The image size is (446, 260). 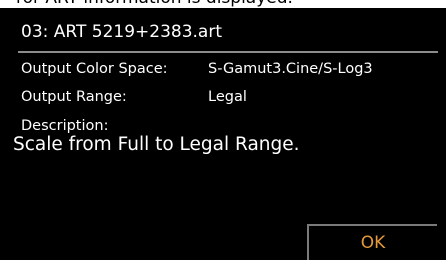 I want to click on output-range-label: Output Range:, so click(x=74, y=97).